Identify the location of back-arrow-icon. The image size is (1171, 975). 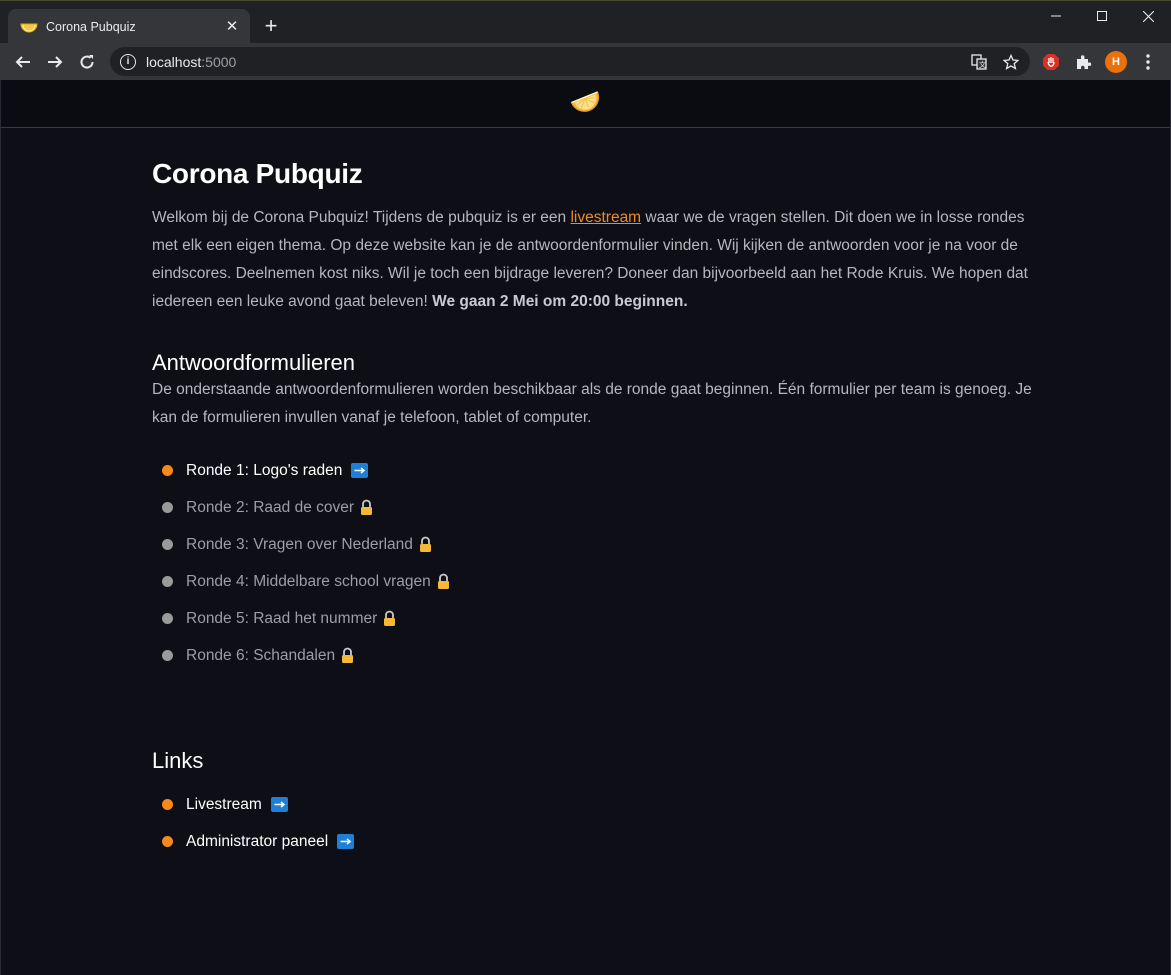
(23, 62).